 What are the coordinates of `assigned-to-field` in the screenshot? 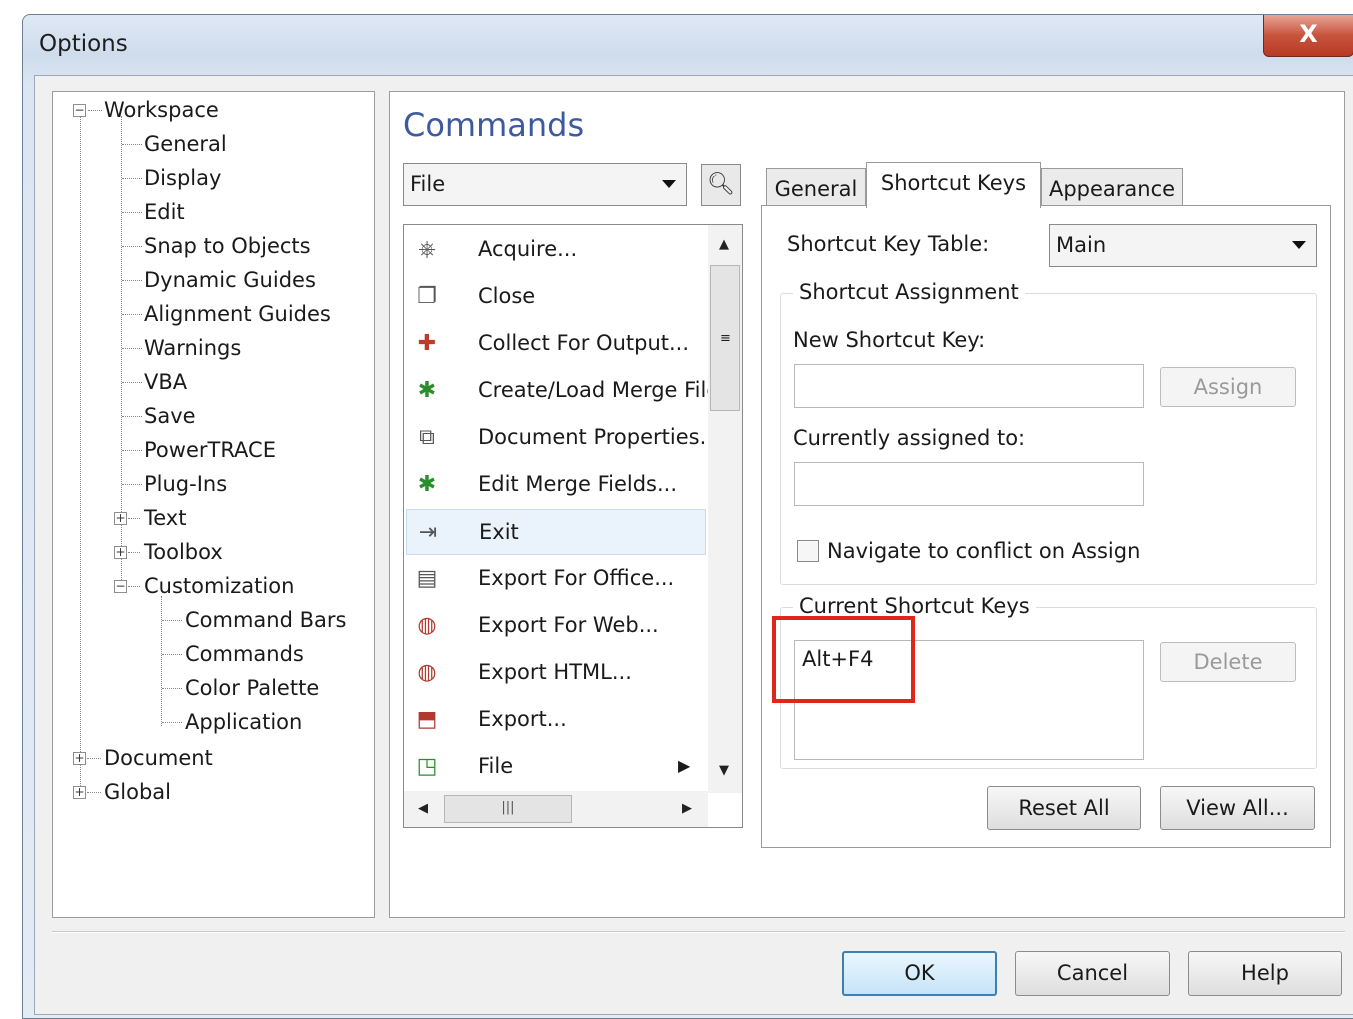 It's located at (969, 484).